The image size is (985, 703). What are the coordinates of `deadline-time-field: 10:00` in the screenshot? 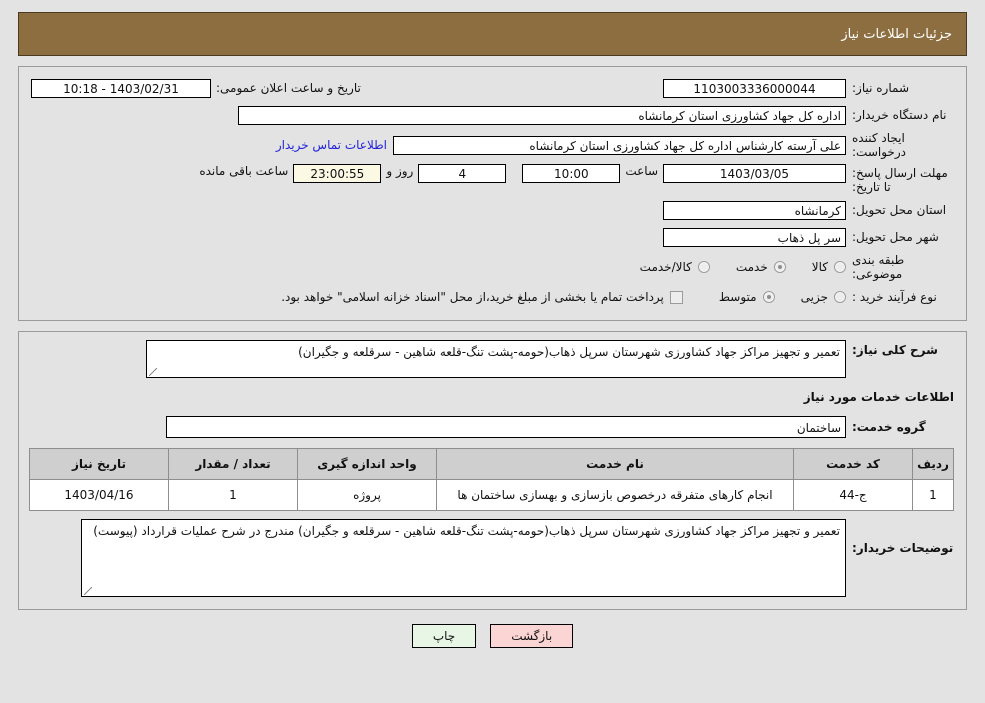 It's located at (571, 173).